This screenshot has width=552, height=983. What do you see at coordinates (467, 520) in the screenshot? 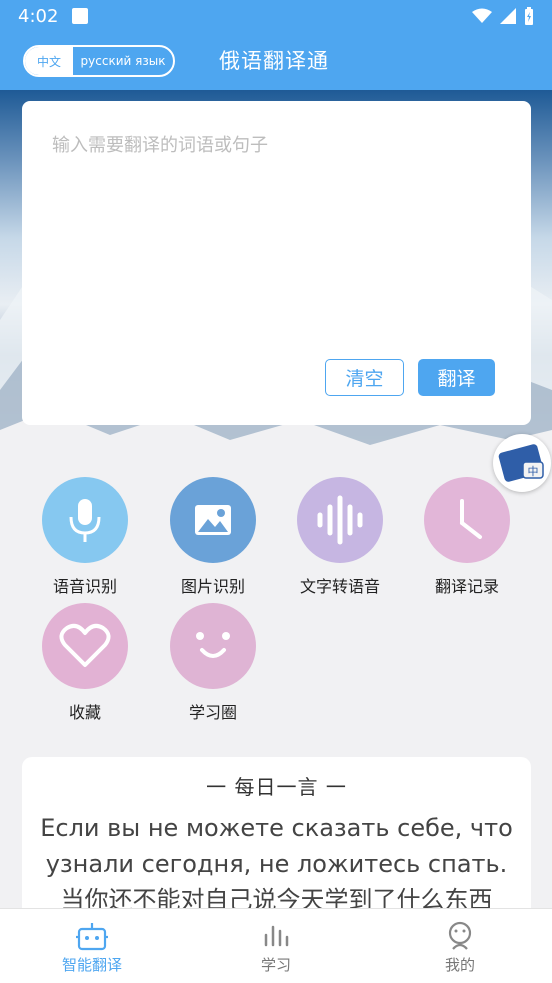
I see `clock-icon` at bounding box center [467, 520].